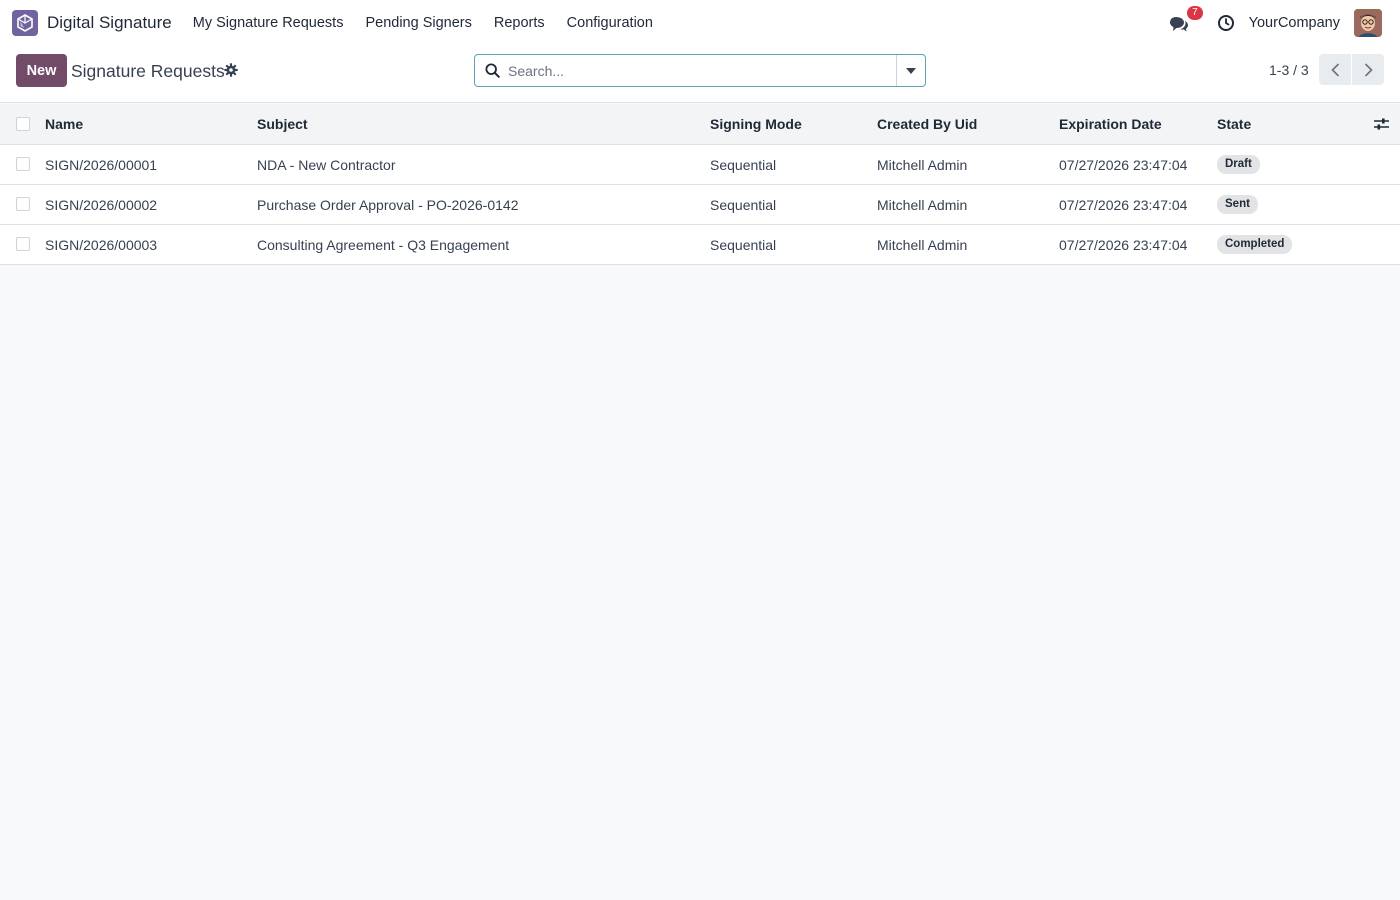  Describe the element at coordinates (41, 70) in the screenshot. I see `new-button: New` at that location.